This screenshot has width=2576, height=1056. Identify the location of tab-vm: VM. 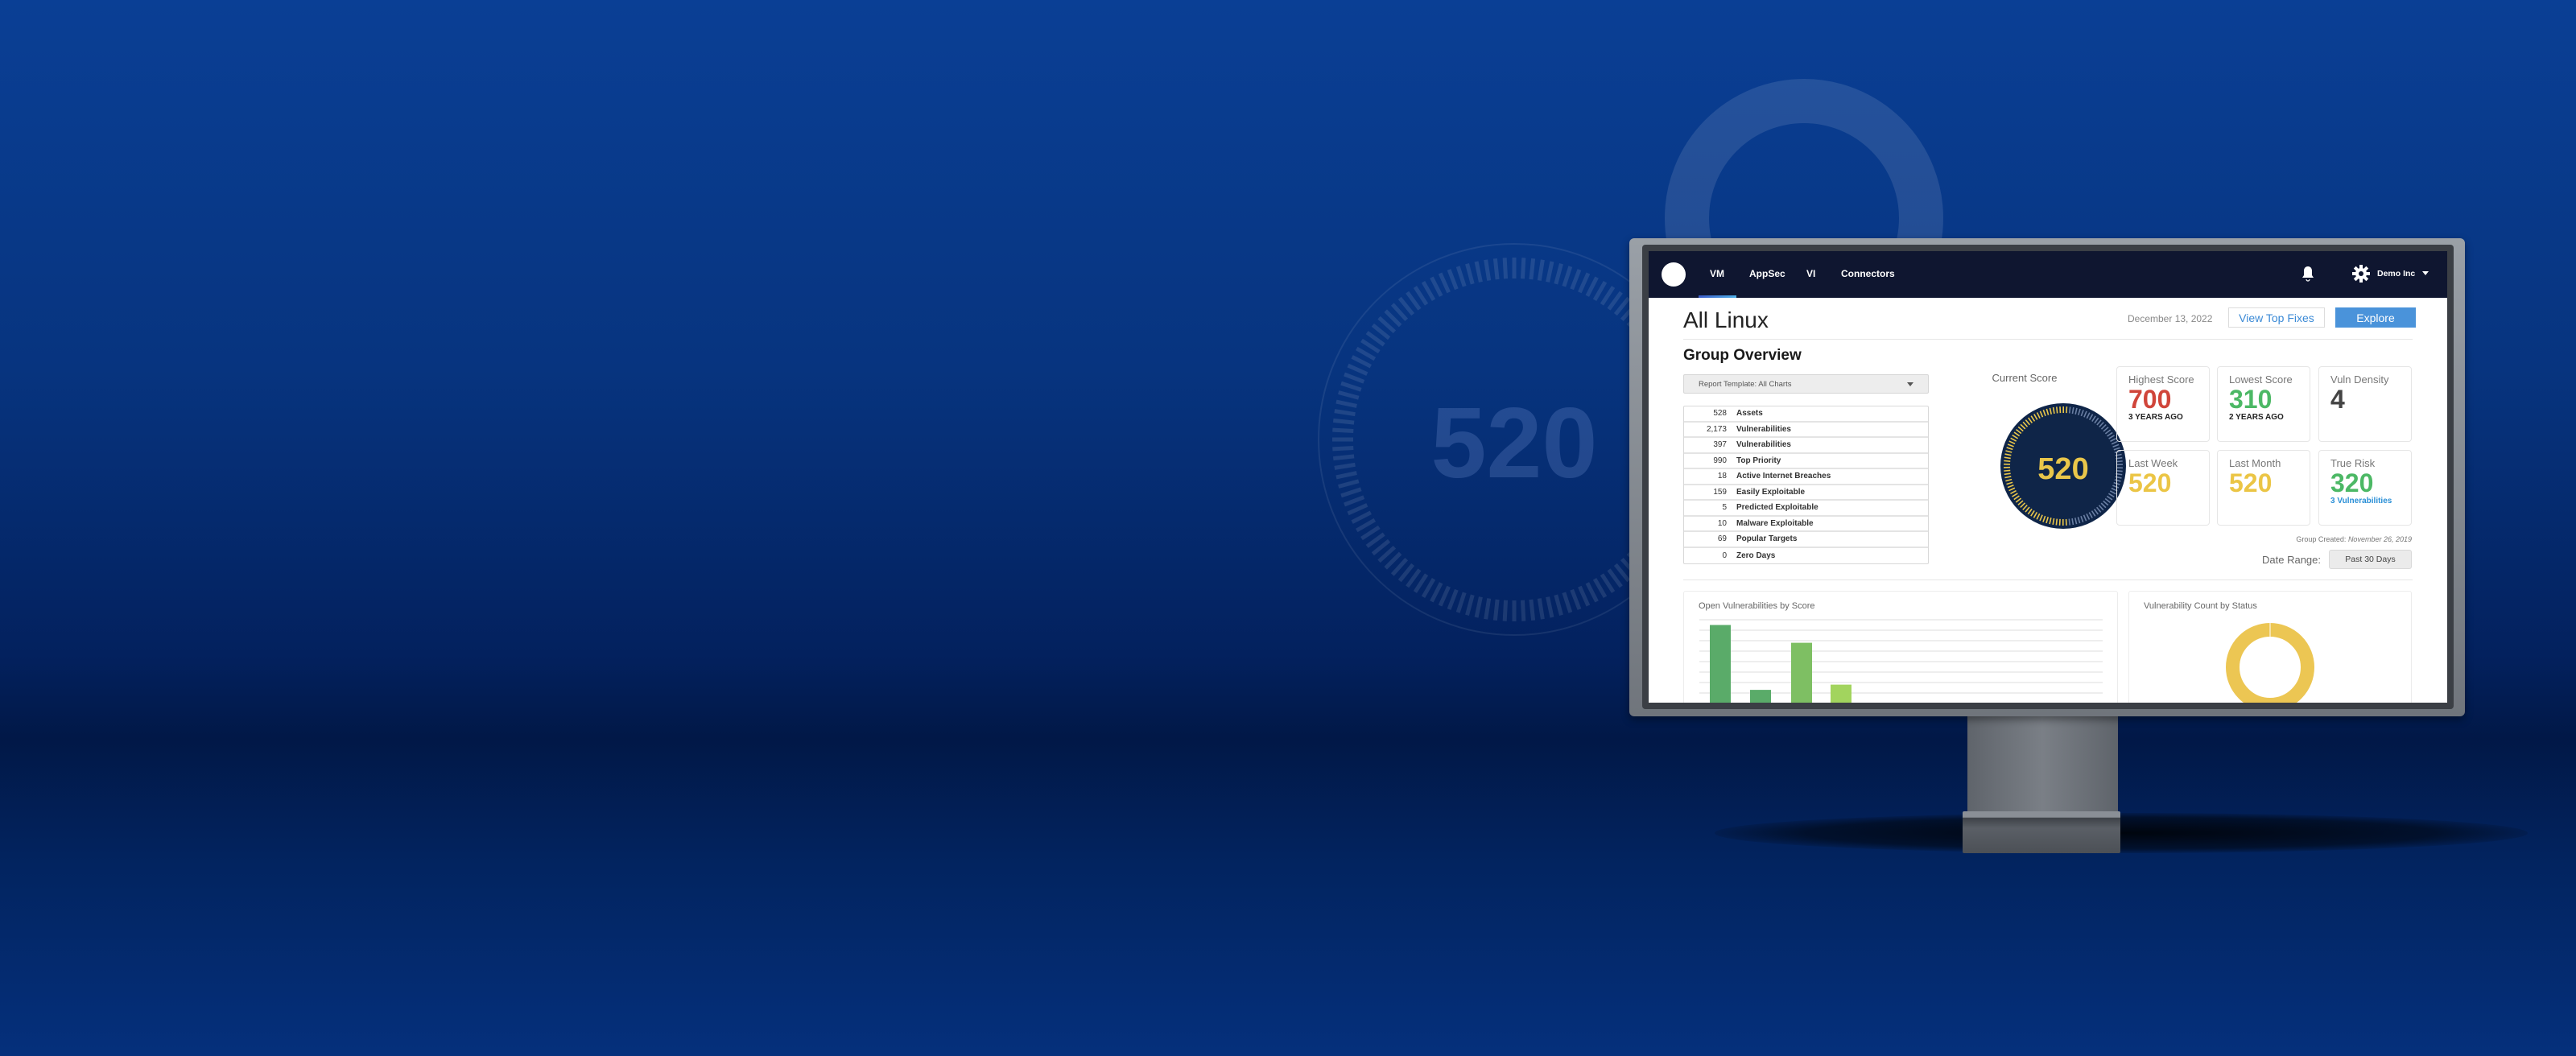
(1717, 273).